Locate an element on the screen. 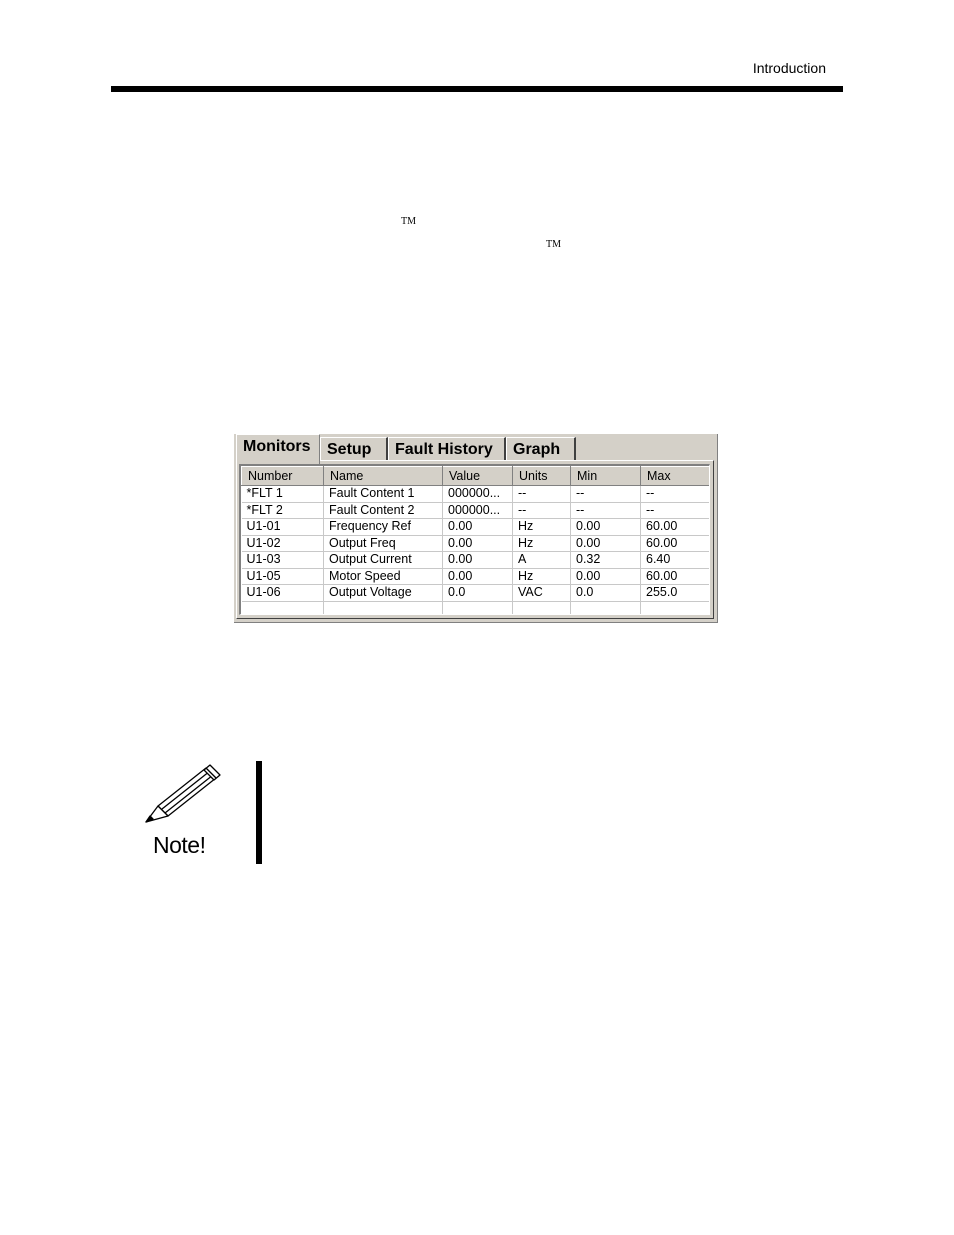  column-header-value: Value is located at coordinates (477, 476).